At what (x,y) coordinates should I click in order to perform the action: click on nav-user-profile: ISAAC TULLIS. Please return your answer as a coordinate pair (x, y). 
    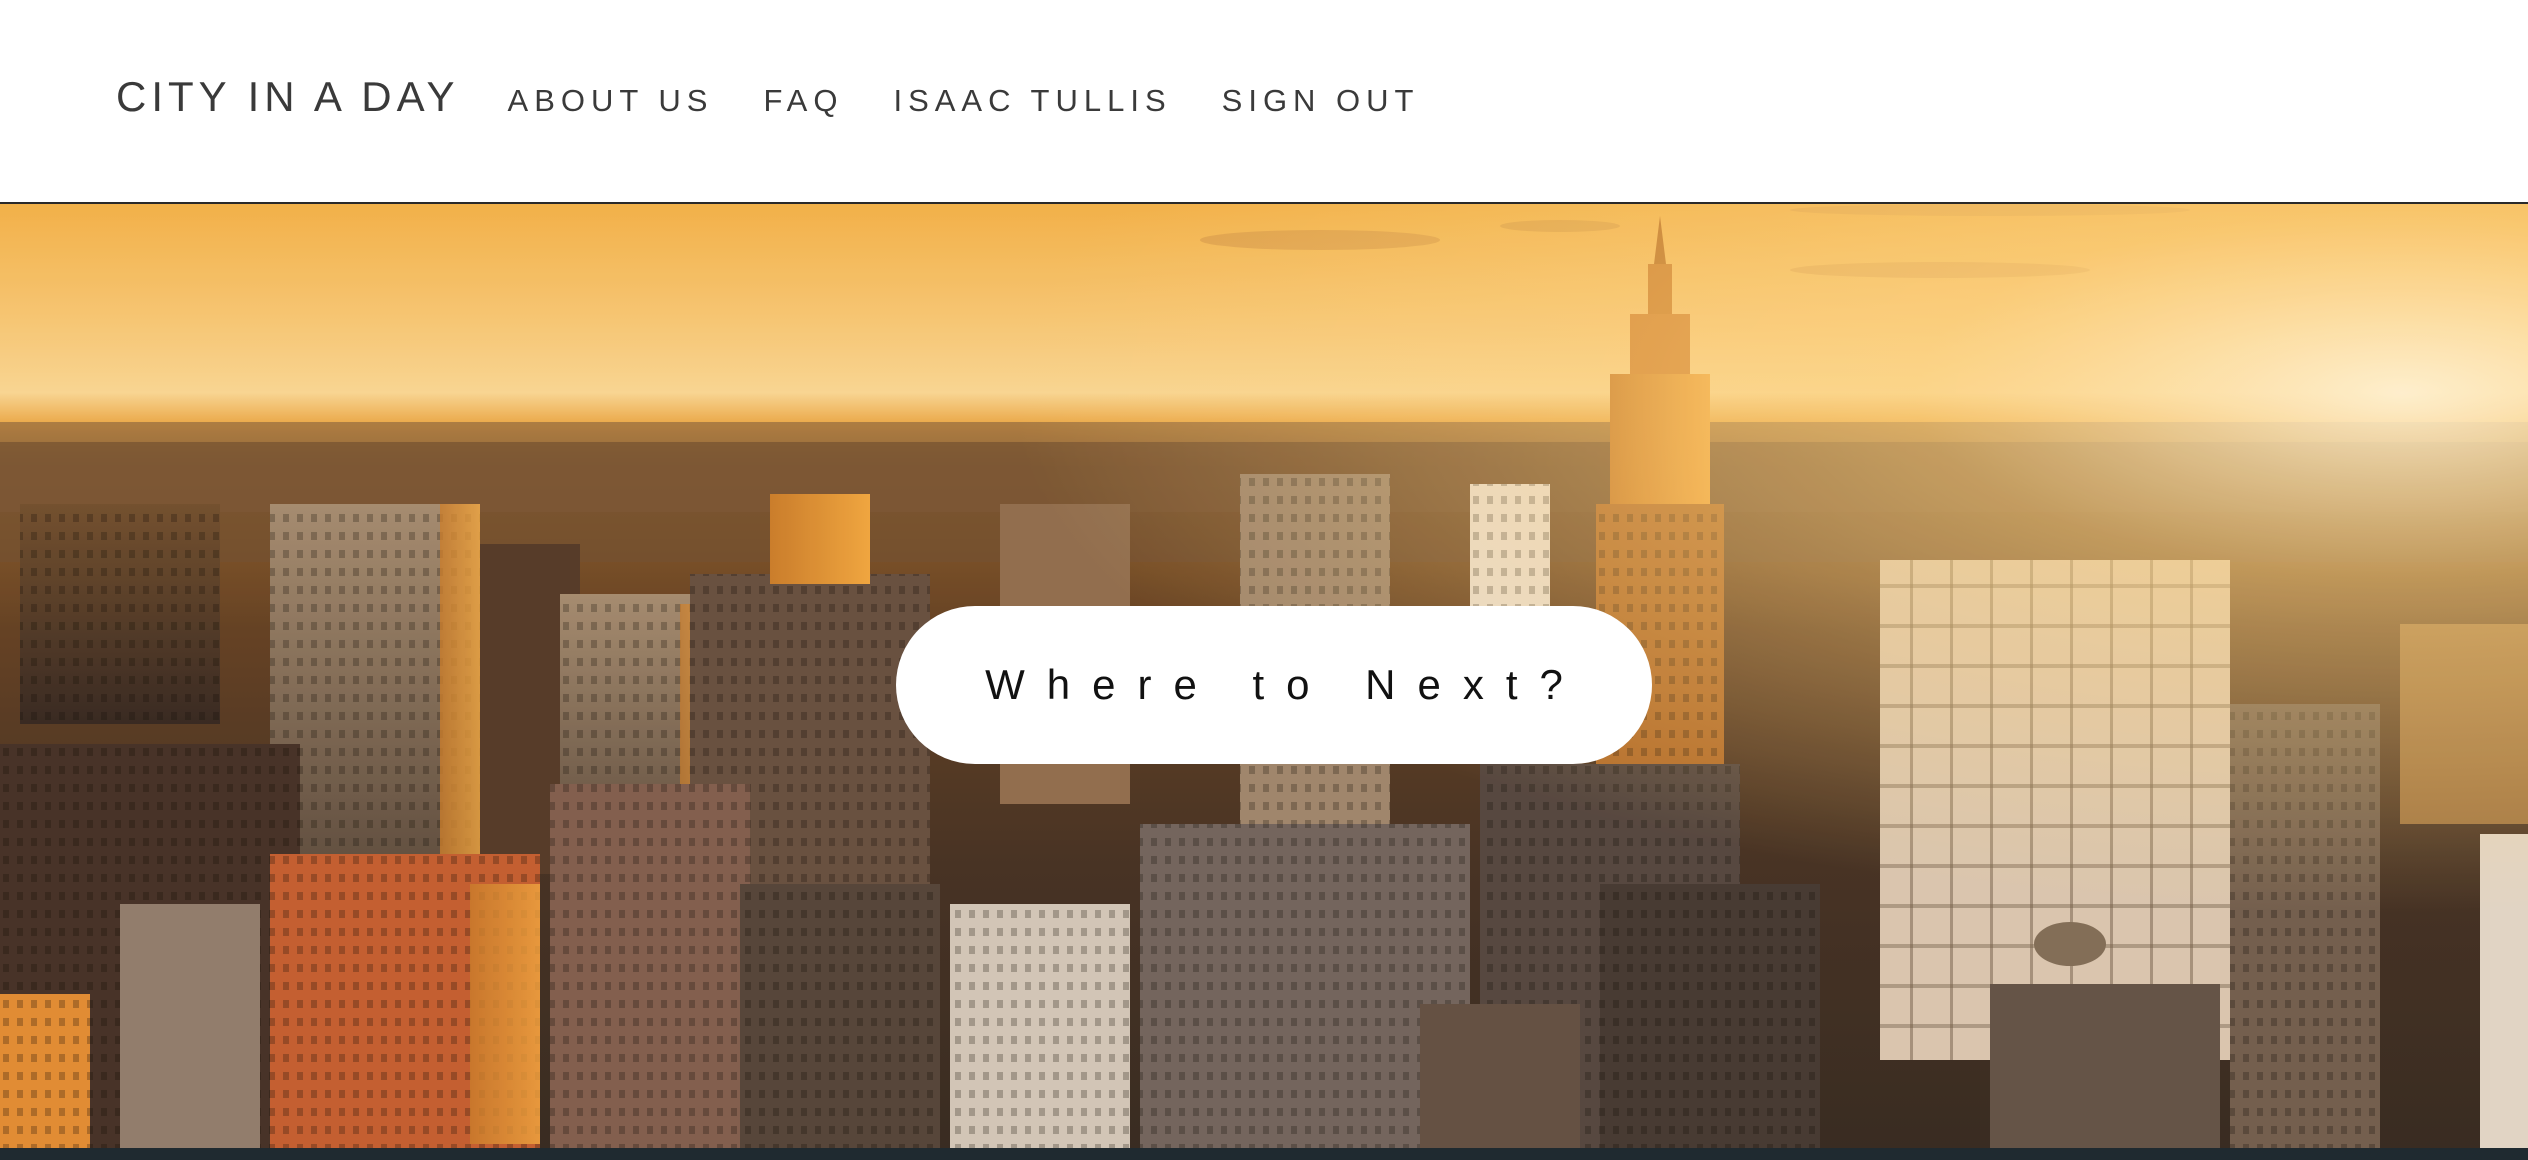
    Looking at the image, I should click on (1032, 101).